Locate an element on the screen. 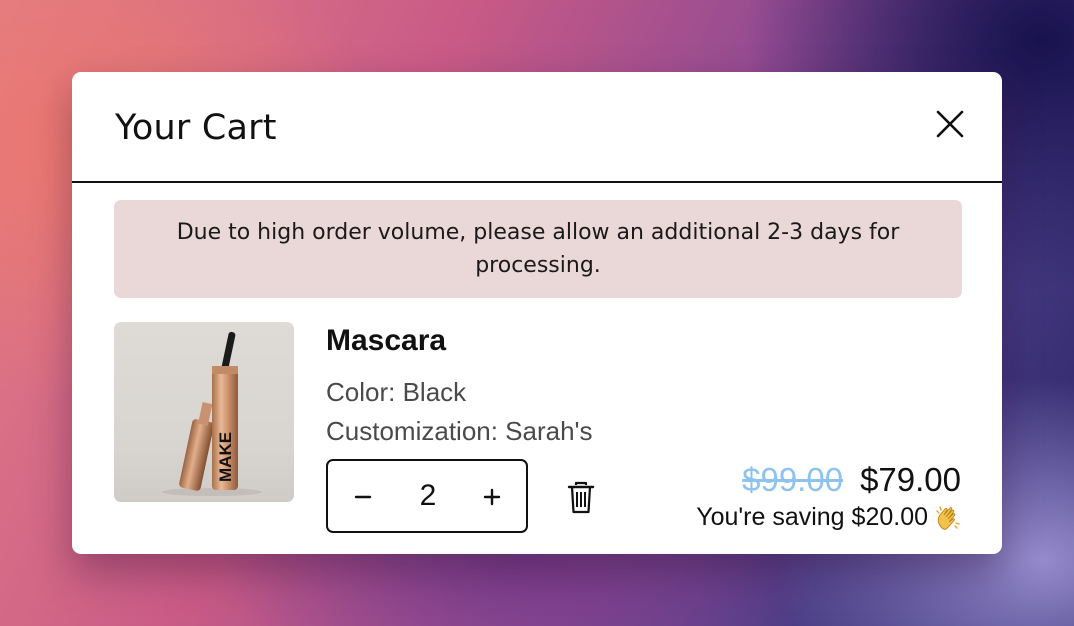 This screenshot has height=626, width=1074. close-icon is located at coordinates (950, 124).